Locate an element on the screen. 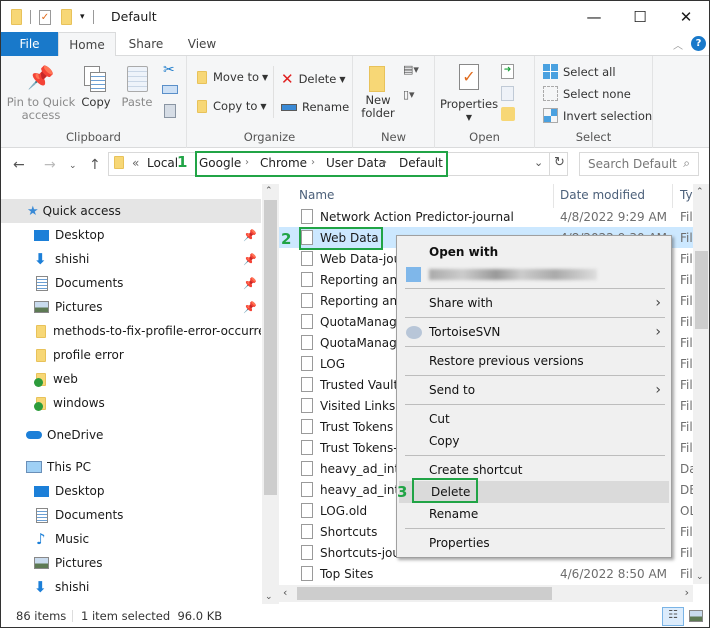 The height and width of the screenshot is (628, 710). minimize-button: — is located at coordinates (594, 16).